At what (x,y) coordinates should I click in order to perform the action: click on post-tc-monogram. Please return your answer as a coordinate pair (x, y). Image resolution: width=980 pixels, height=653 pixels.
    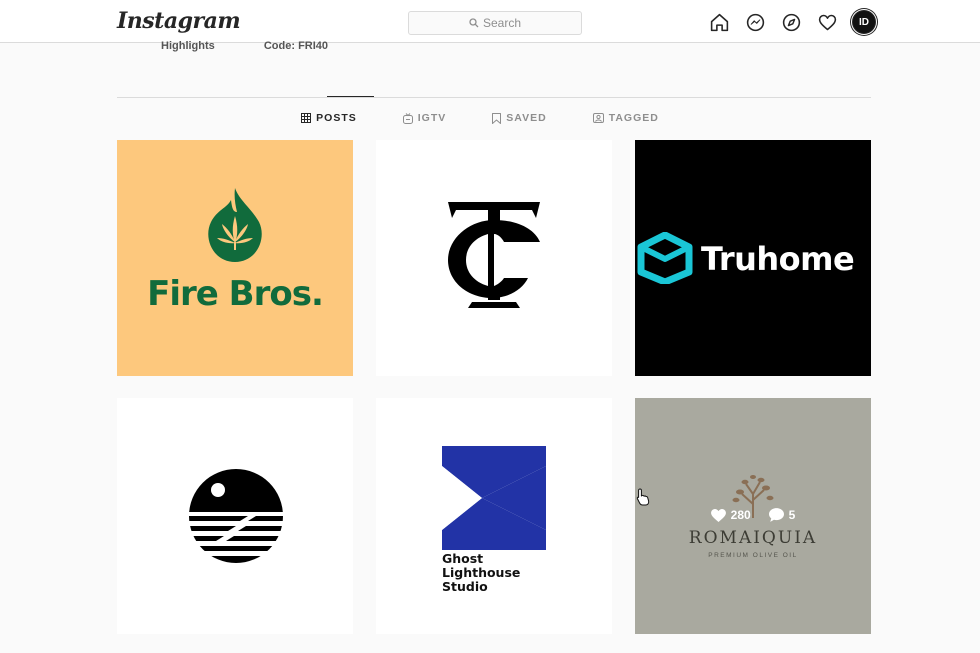
    Looking at the image, I should click on (494, 258).